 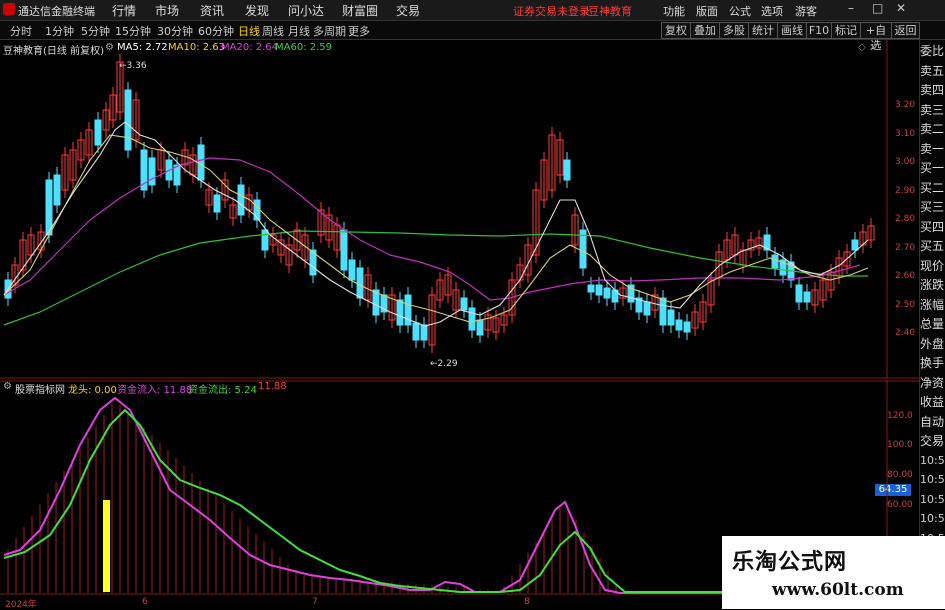 I want to click on side-panel-item: 总量, so click(x=932, y=324).